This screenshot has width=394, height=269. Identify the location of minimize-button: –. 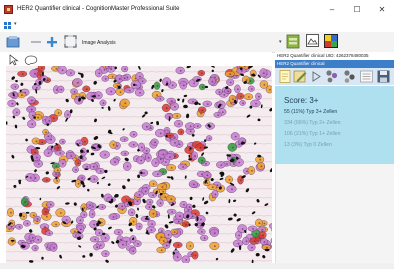
(332, 9).